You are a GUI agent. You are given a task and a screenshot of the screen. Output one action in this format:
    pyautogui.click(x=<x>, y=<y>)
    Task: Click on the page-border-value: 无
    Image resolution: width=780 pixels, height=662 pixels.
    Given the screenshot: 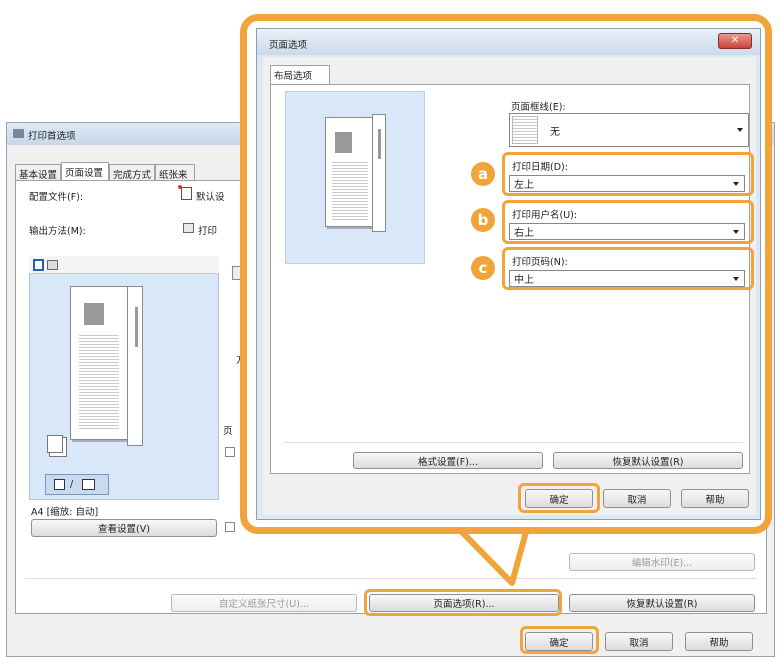 What is the action you would take?
    pyautogui.click(x=555, y=132)
    